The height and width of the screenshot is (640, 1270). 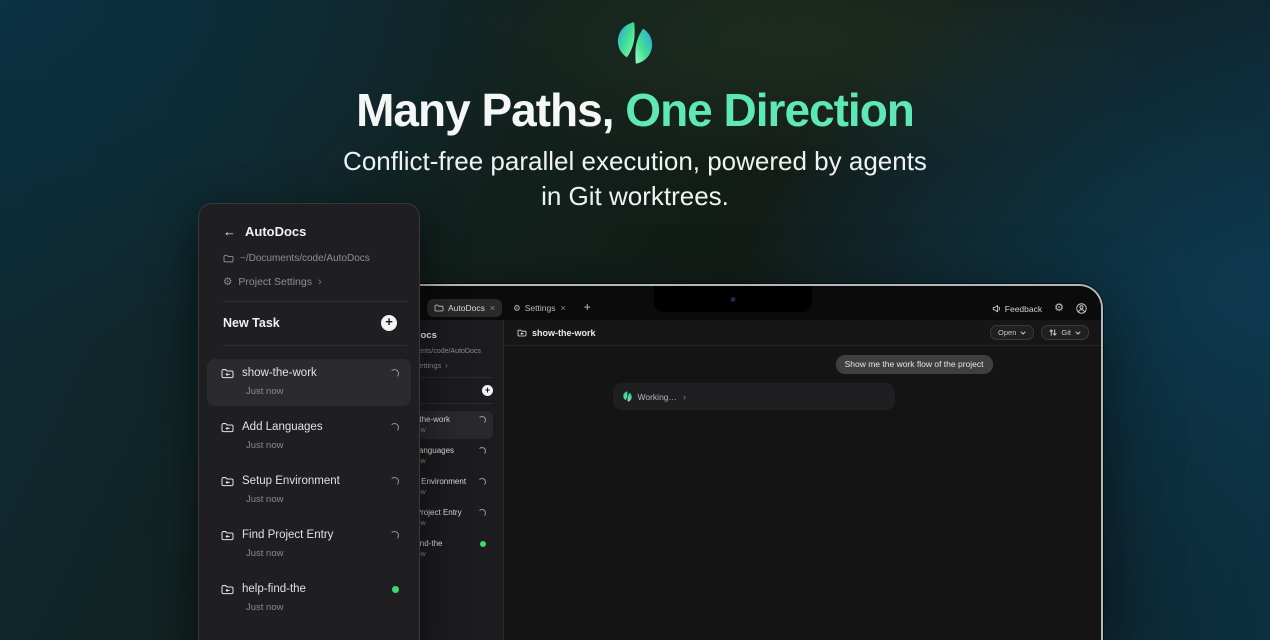 I want to click on task-title: show-the-work, so click(x=279, y=373).